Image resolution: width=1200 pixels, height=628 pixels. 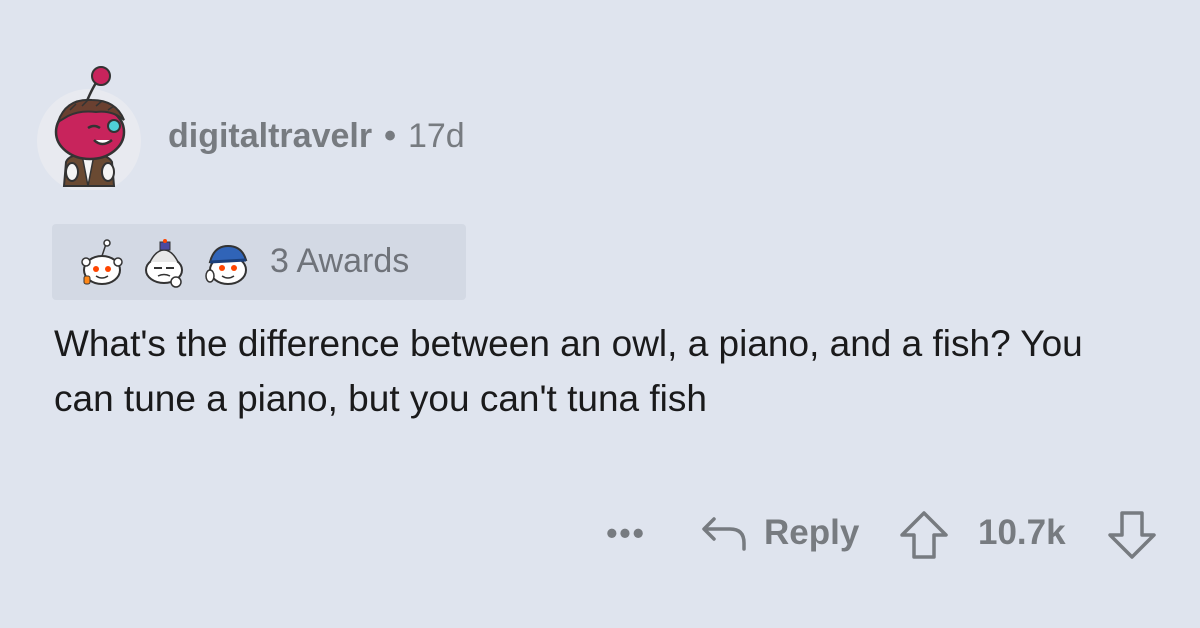 I want to click on comment-meta: digitaltravelr • 17d, so click(x=316, y=136).